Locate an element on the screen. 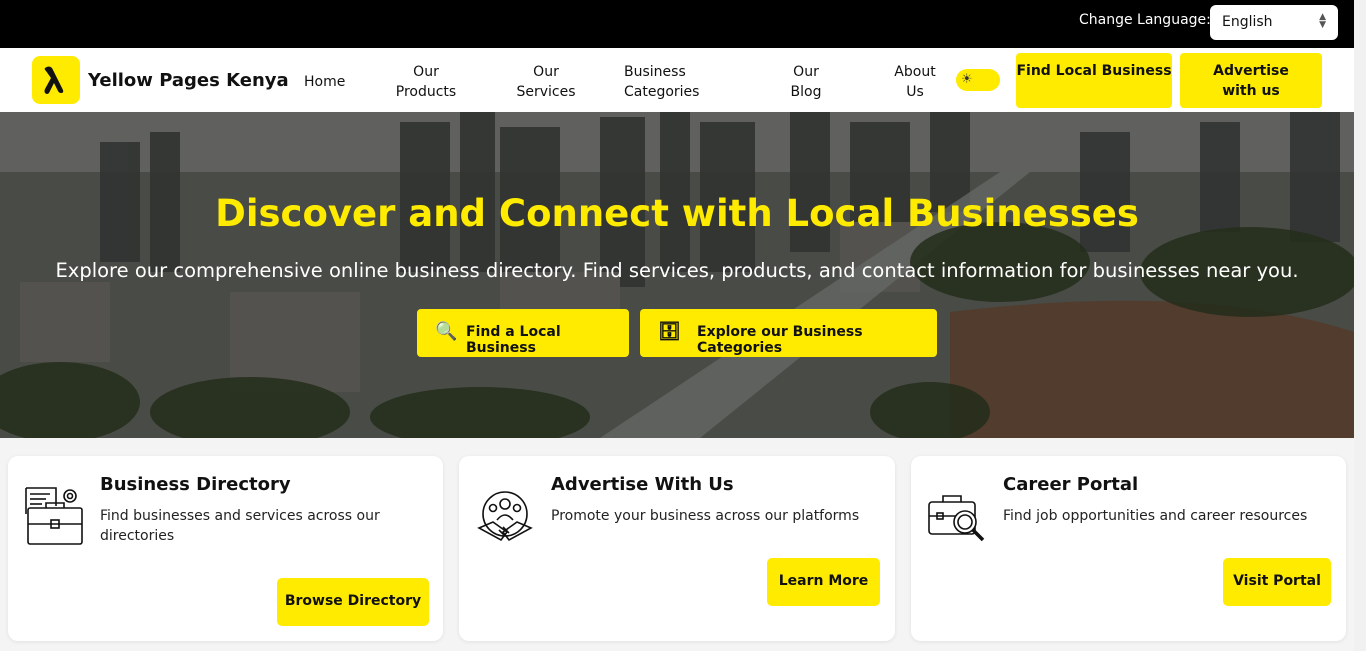  find-local-business-button: Find Local Business is located at coordinates (1094, 80).